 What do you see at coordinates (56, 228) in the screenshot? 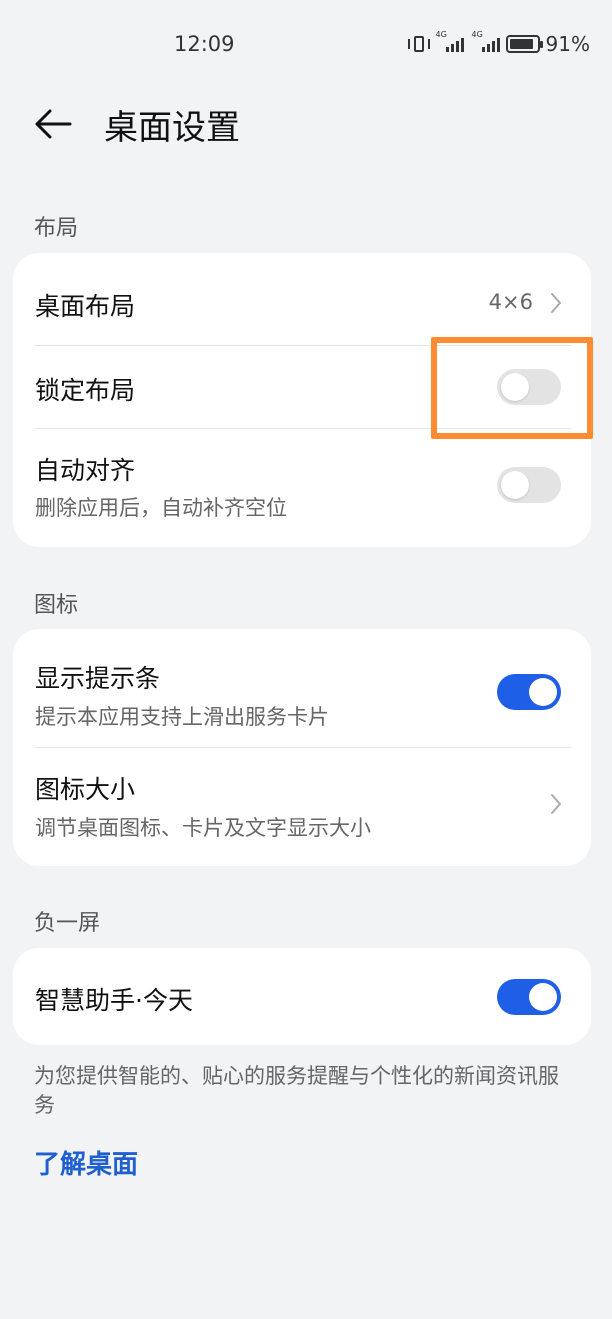
I see `section-header-layout: 布局` at bounding box center [56, 228].